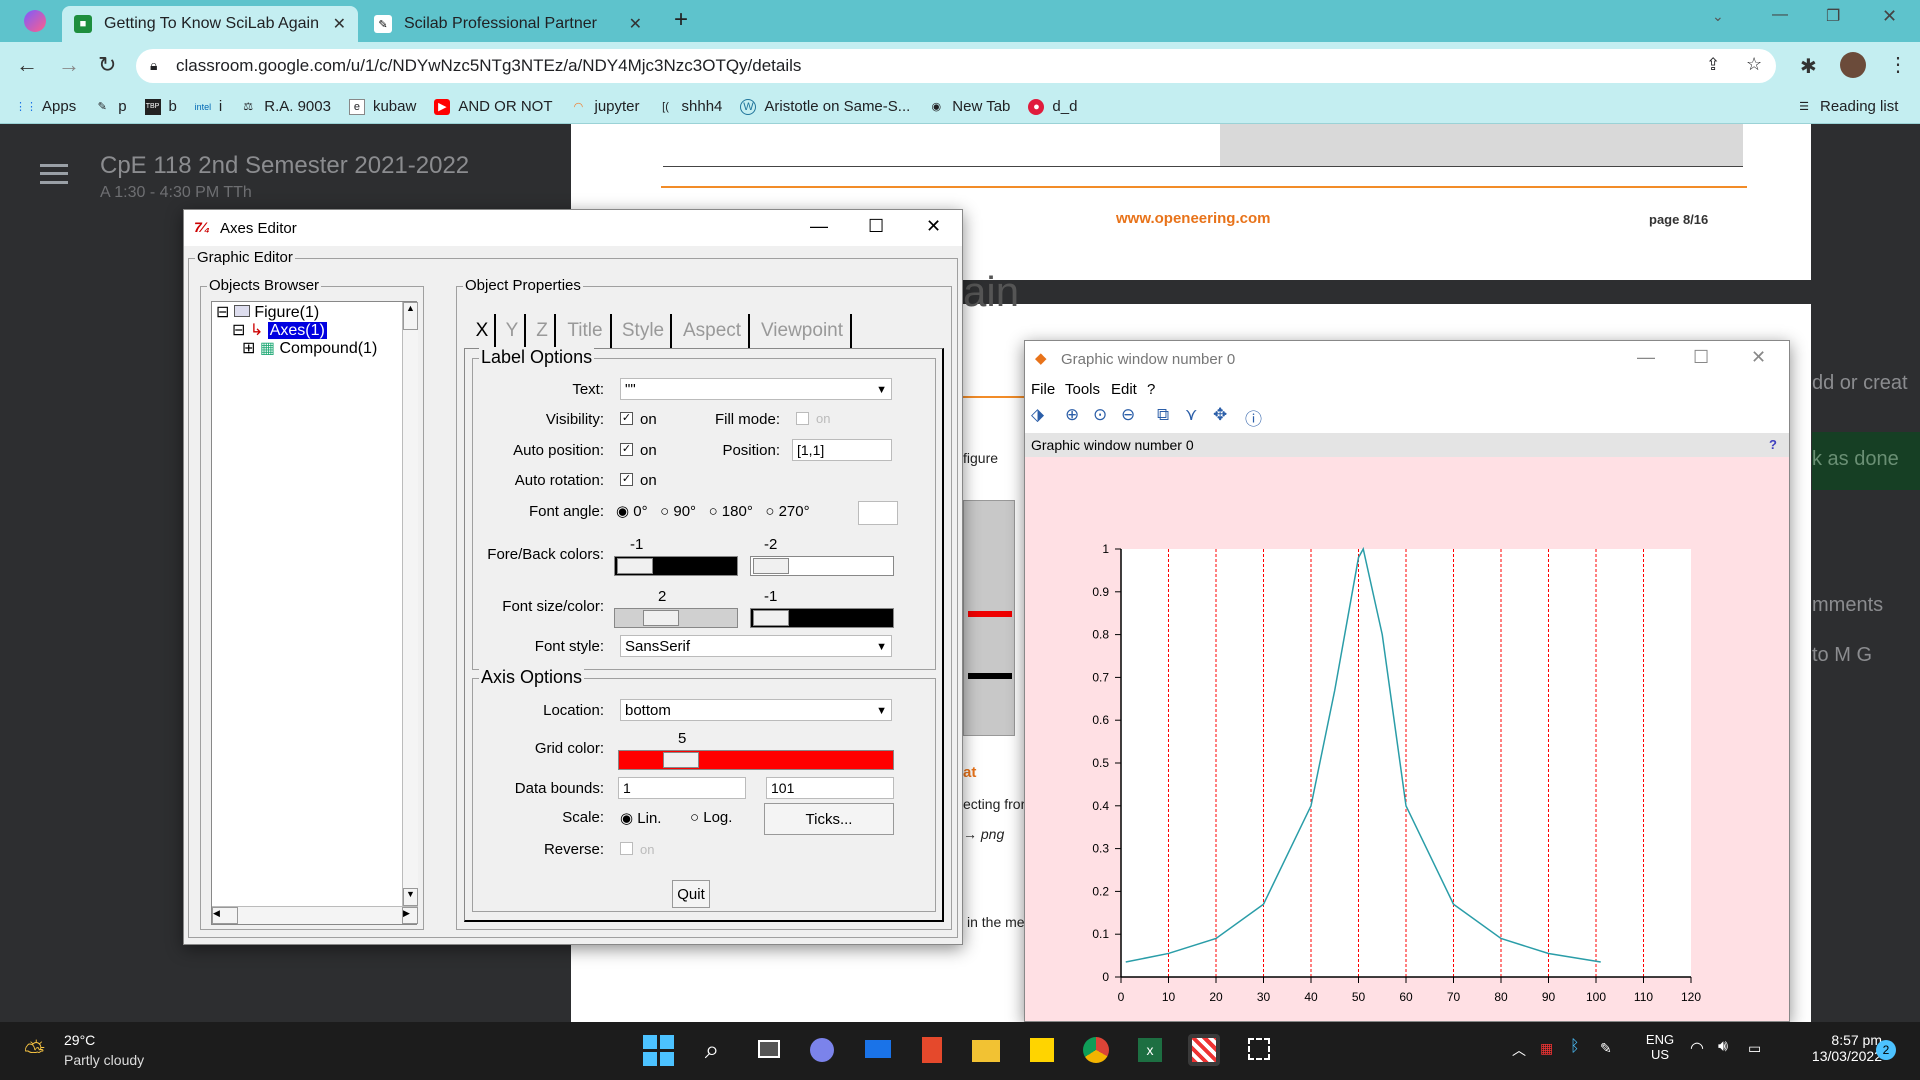 Image resolution: width=1920 pixels, height=1080 pixels. Describe the element at coordinates (1701, 357) in the screenshot. I see `maximize-icon: ☐` at that location.